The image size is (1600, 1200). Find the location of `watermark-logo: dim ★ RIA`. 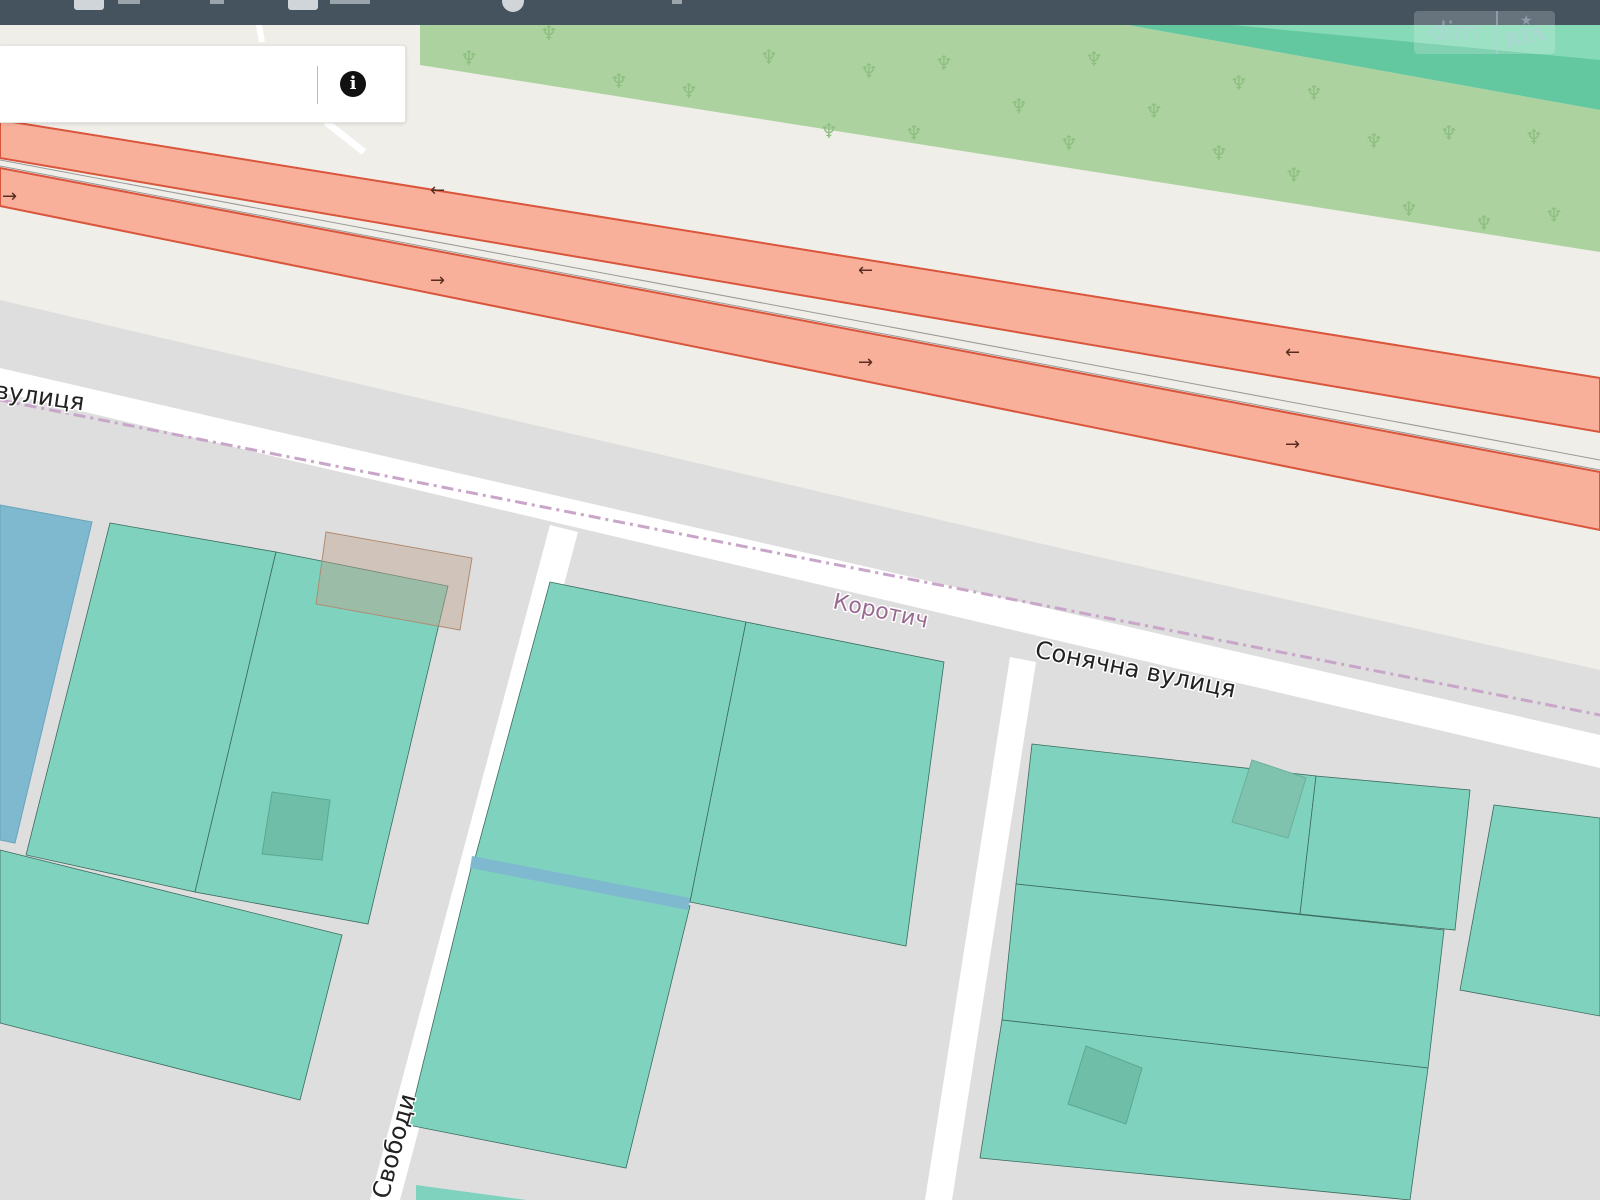

watermark-logo: dim ★ RIA is located at coordinates (1484, 32).